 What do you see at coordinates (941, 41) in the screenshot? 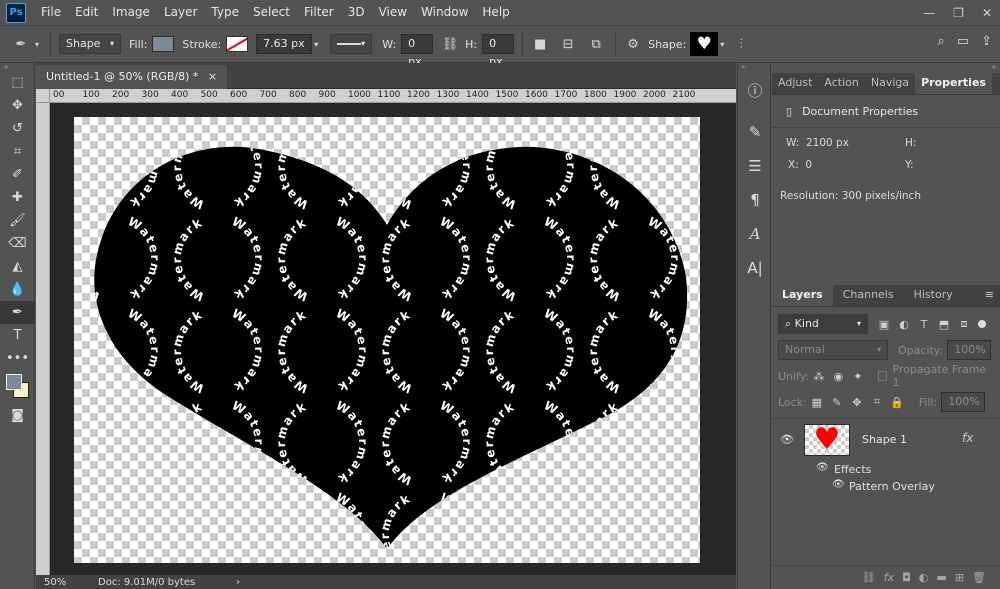
I see `search-icon: ⌕` at bounding box center [941, 41].